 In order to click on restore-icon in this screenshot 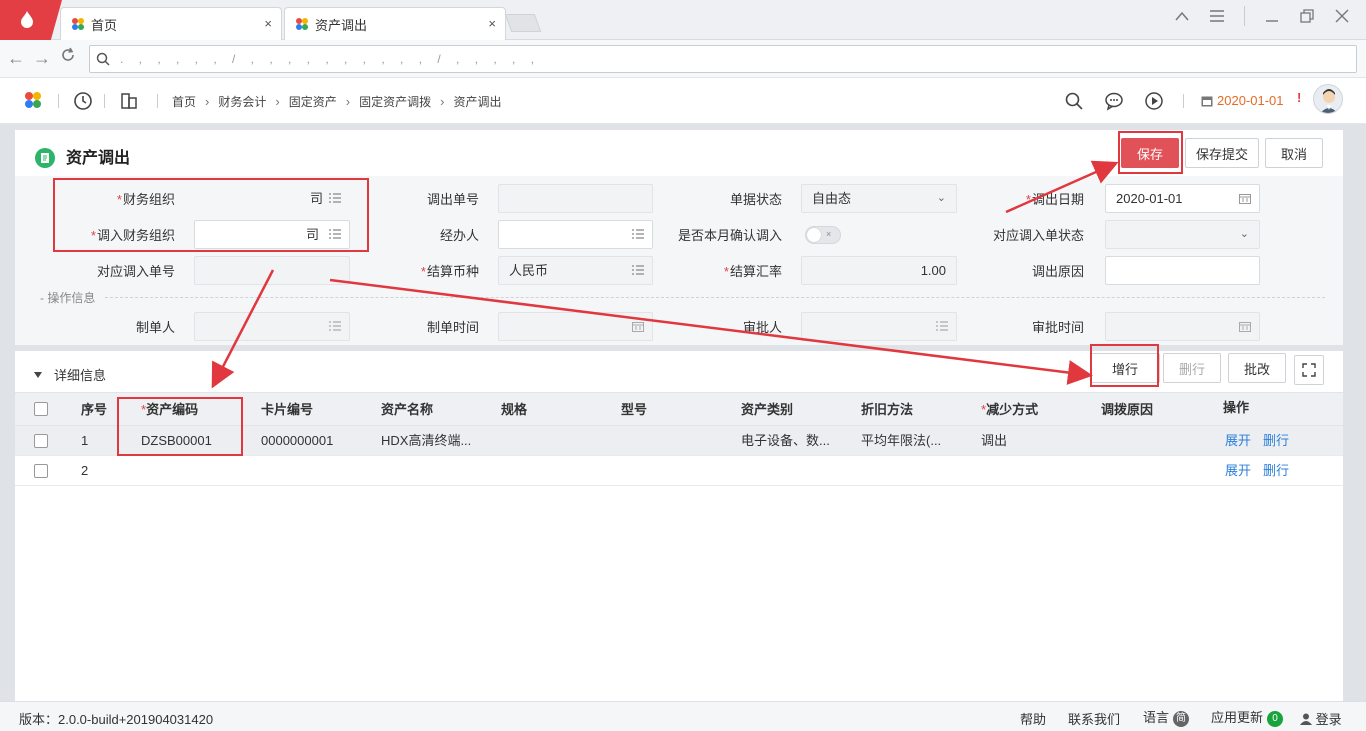, I will do `click(1307, 16)`.